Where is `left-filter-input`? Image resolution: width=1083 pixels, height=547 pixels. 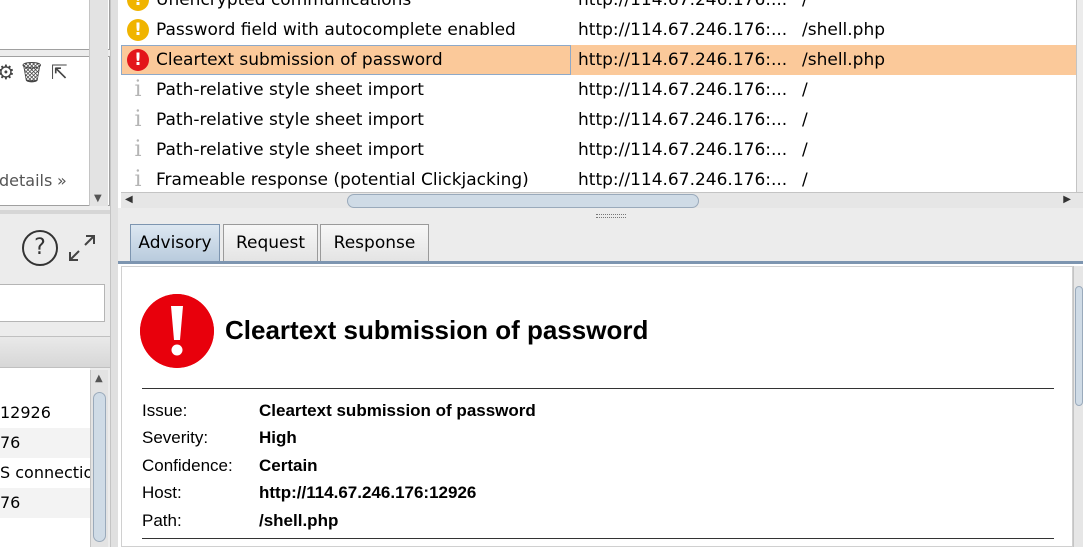 left-filter-input is located at coordinates (52, 303).